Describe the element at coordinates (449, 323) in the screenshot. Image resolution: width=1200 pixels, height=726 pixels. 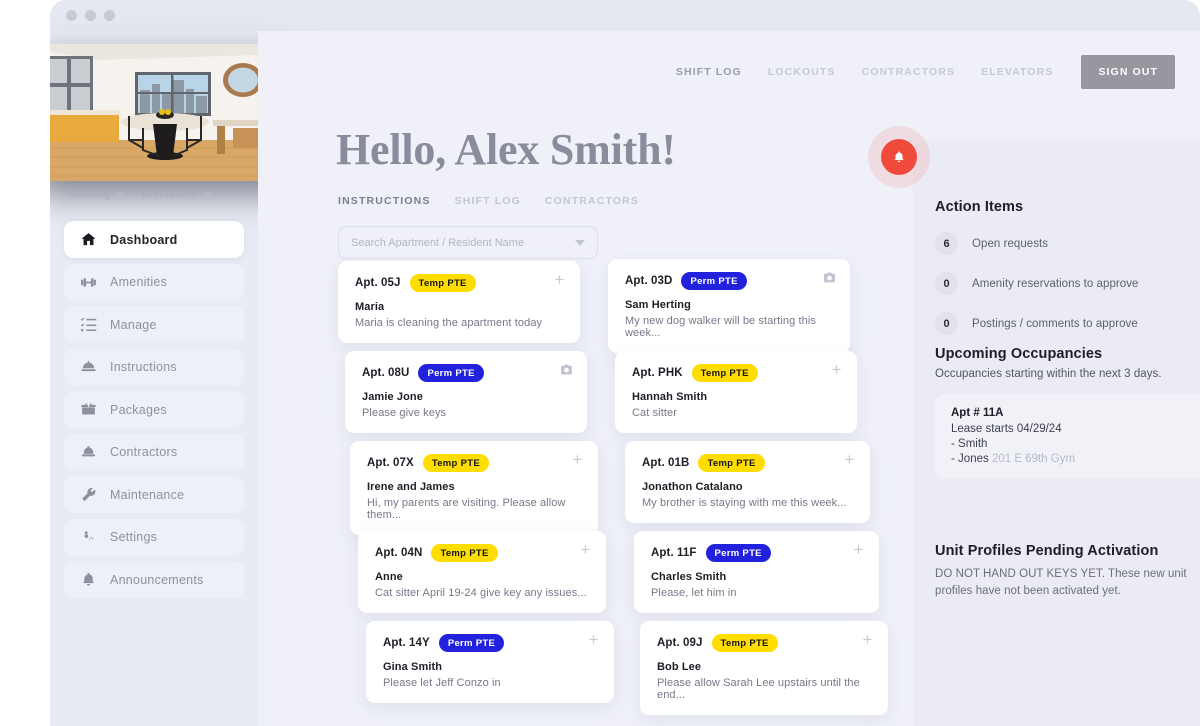
I see `instruction-note: Maria is cleaning the apartment today` at that location.